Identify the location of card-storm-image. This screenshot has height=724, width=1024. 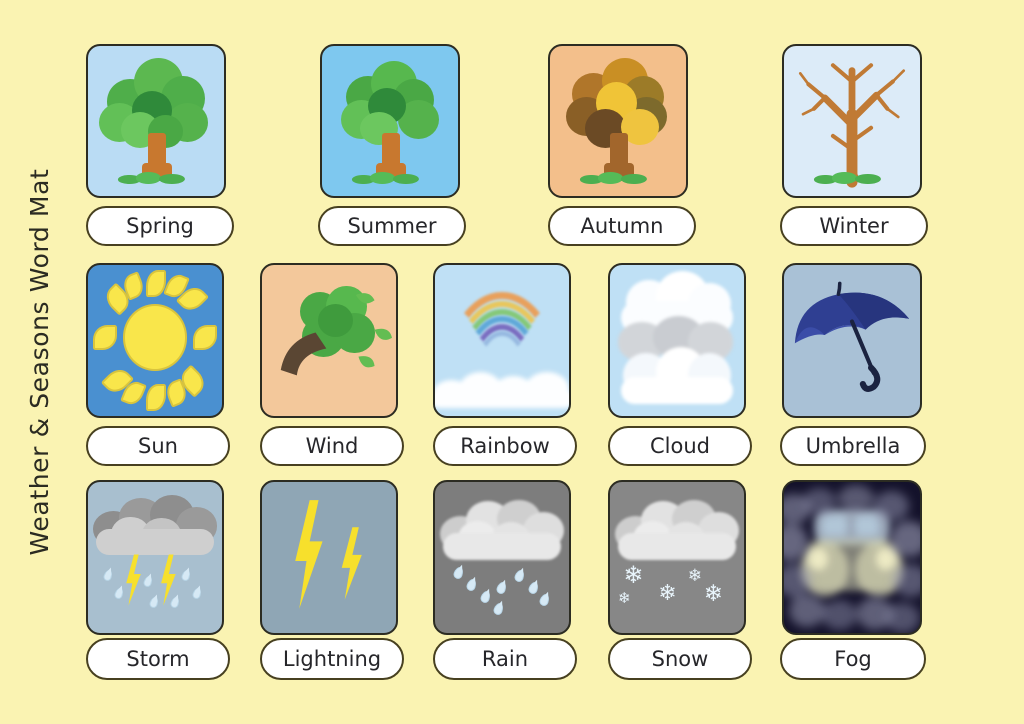
(155, 557).